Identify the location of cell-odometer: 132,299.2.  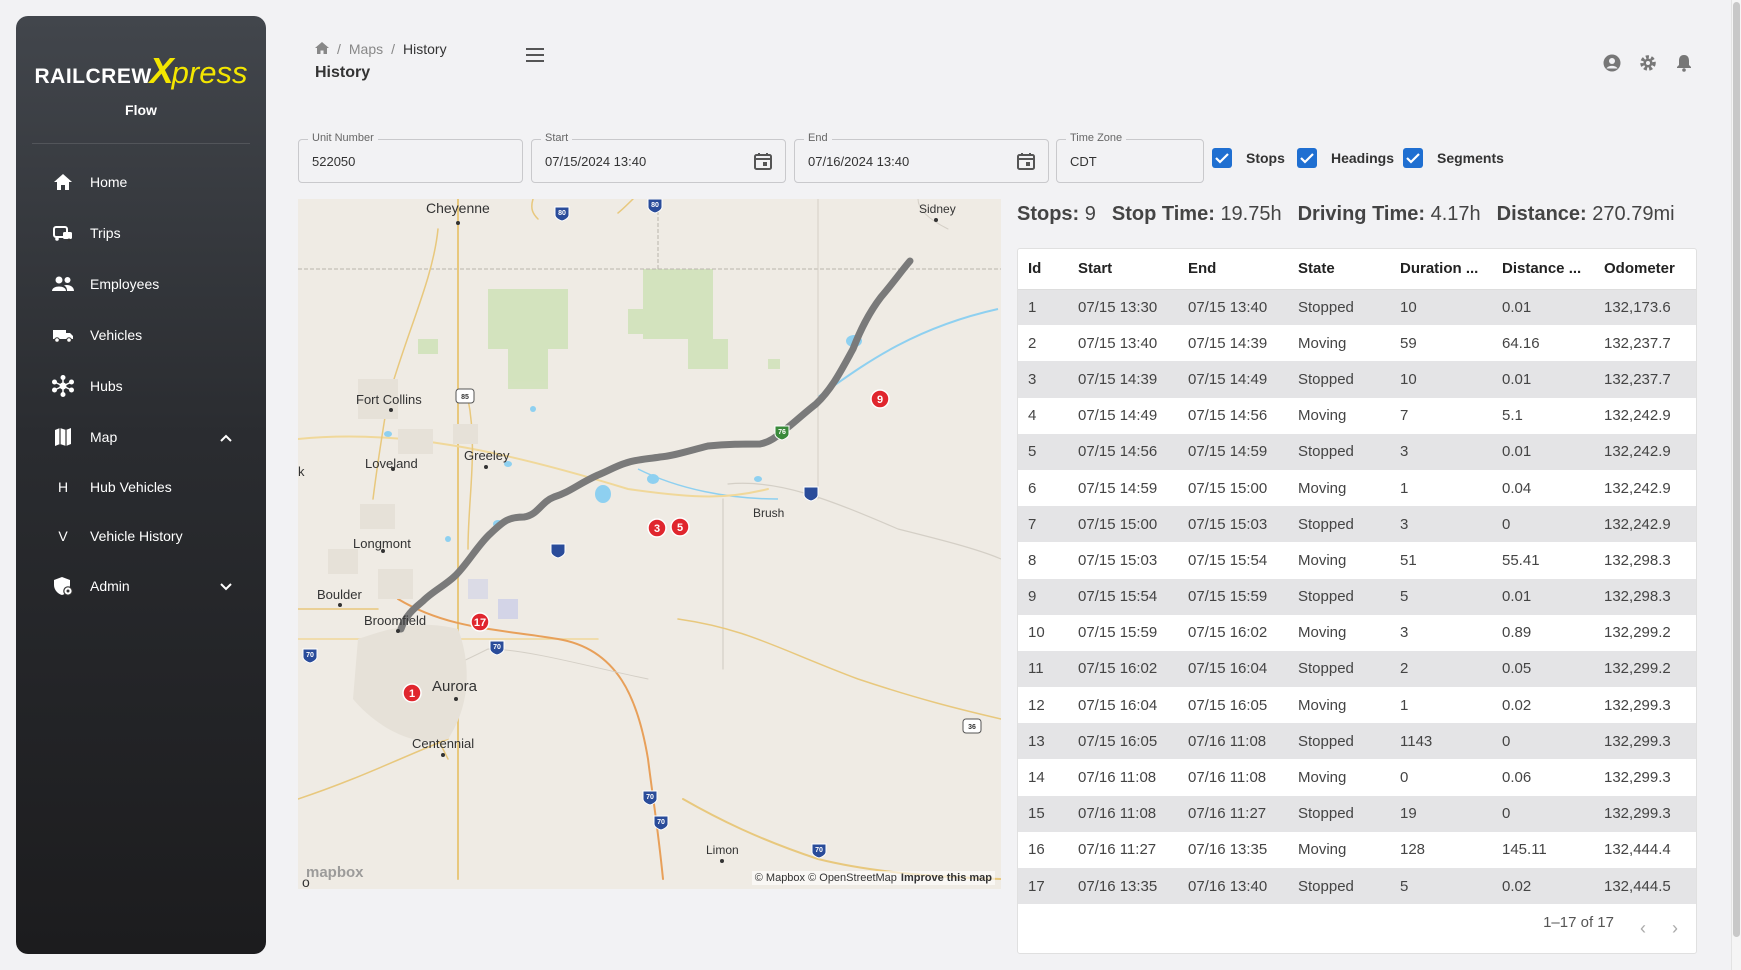
(1637, 633).